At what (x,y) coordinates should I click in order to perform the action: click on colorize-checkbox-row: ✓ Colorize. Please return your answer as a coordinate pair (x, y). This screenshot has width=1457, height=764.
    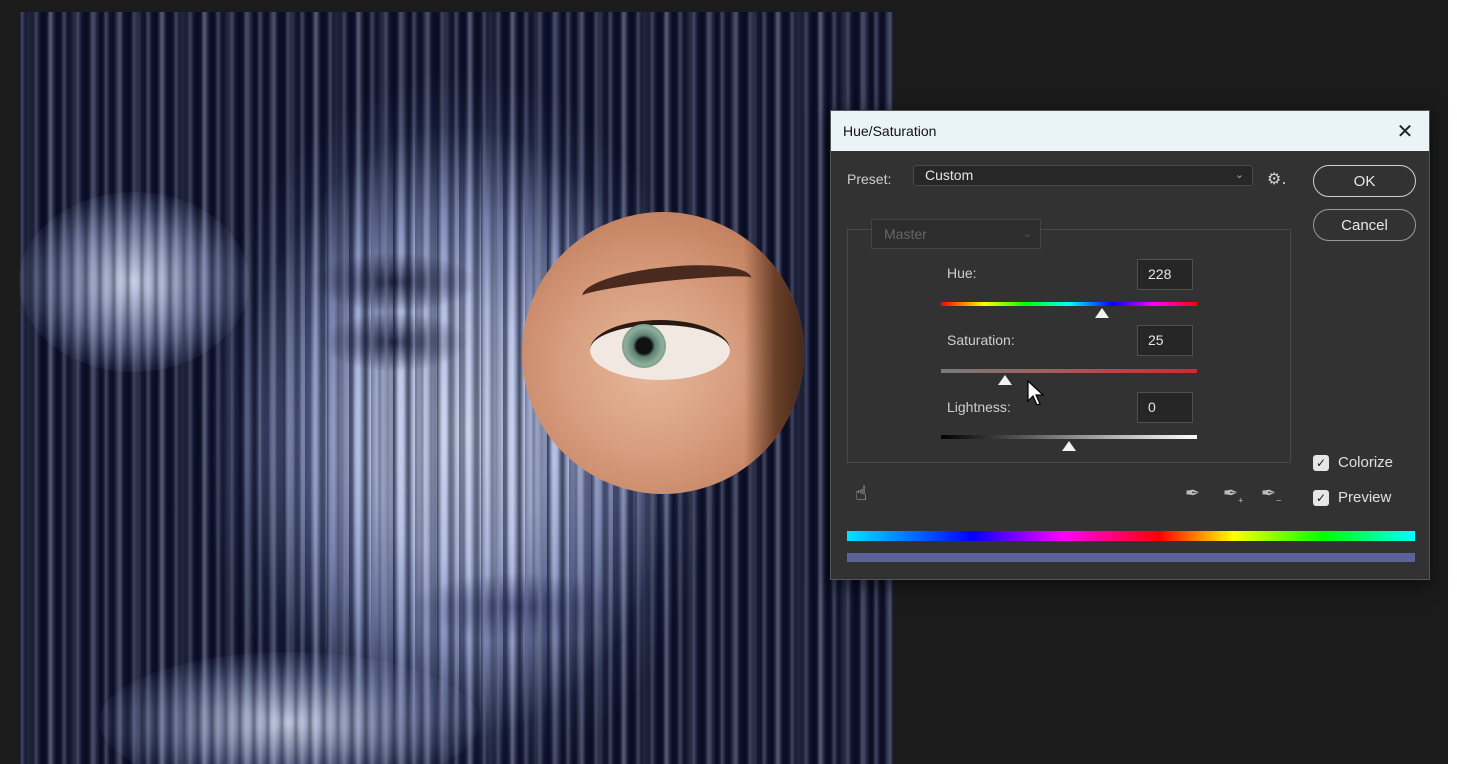
    Looking at the image, I should click on (1353, 462).